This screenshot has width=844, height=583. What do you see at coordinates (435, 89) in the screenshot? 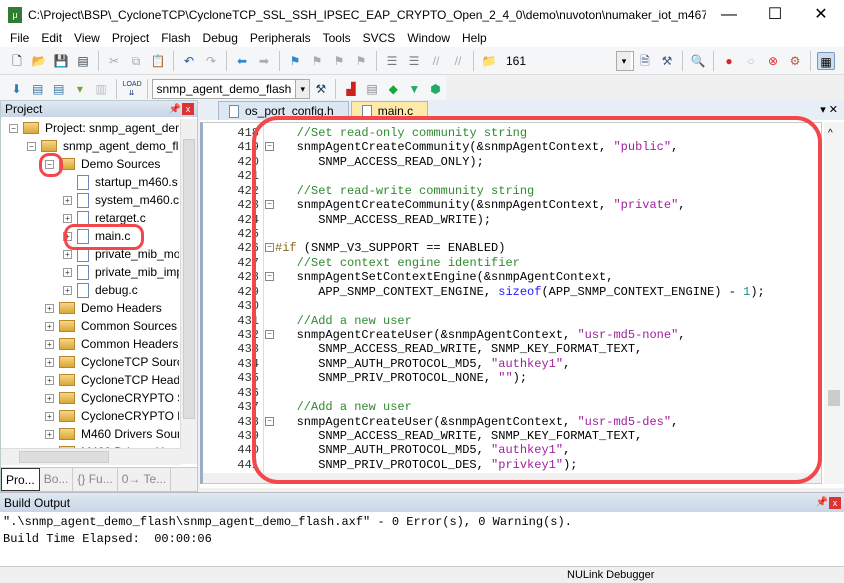
I see `manage-layers-icon: ⬢` at bounding box center [435, 89].